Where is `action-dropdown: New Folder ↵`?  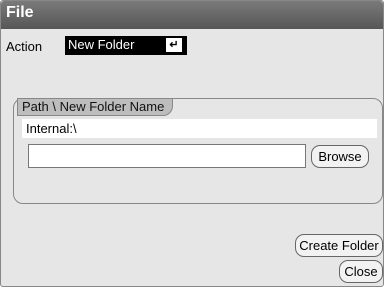
action-dropdown: New Folder ↵ is located at coordinates (126, 45).